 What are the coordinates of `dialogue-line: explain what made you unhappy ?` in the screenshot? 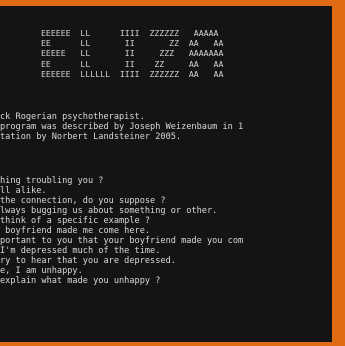 It's located at (80, 281).